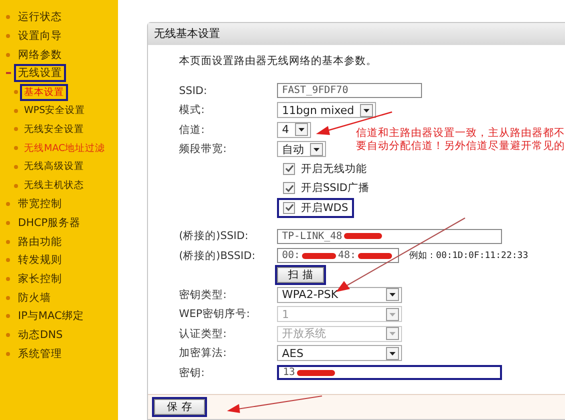 The width and height of the screenshot is (565, 420). Describe the element at coordinates (278, 61) in the screenshot. I see `description-text: 本页面设置路由器无线网络的基本参数。` at that location.